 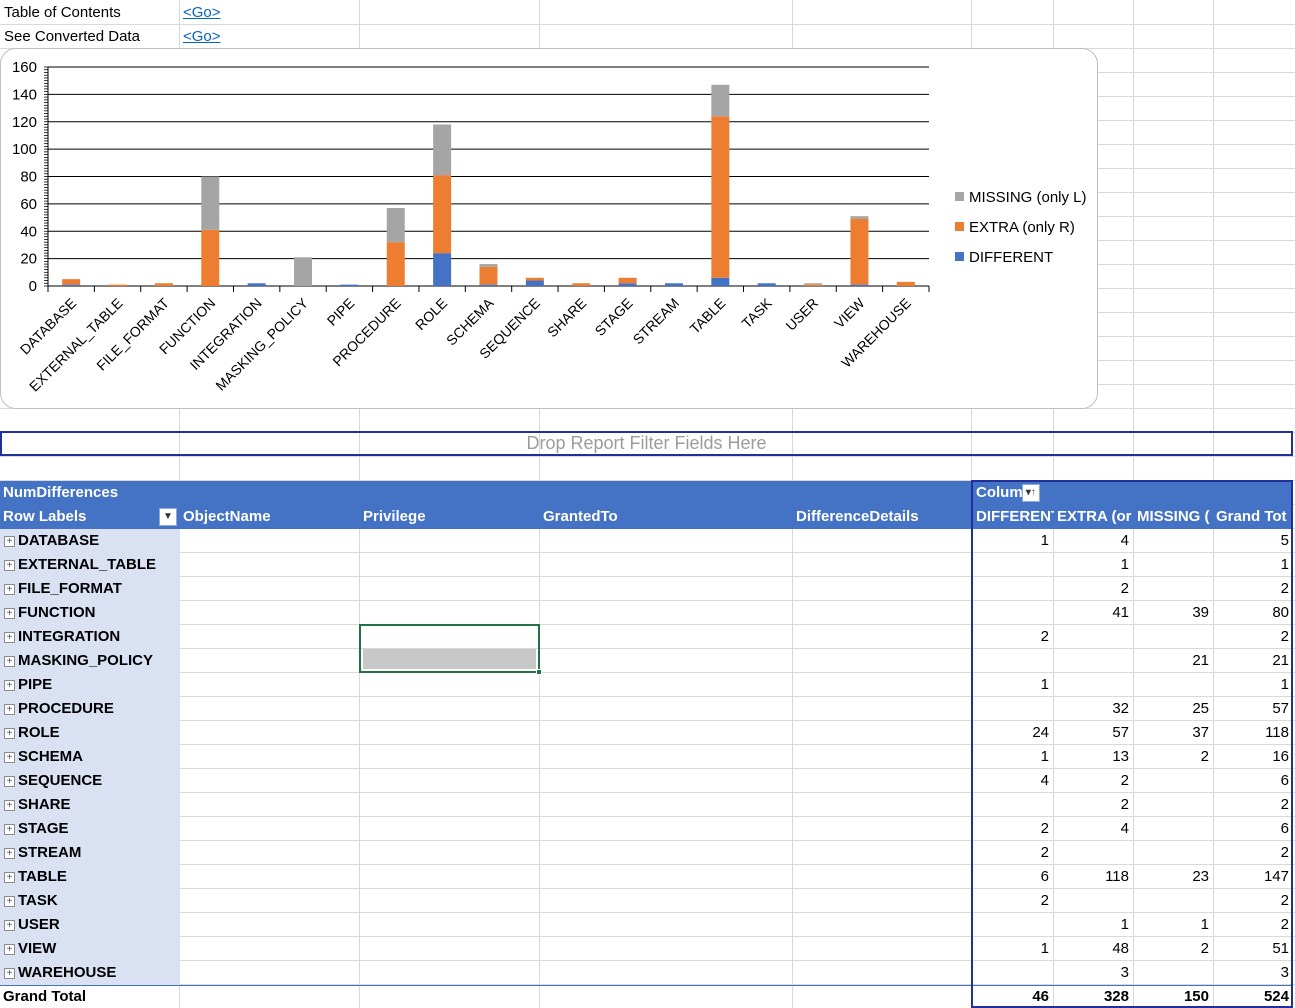 I want to click on row-item: + FILE_FORMAT, so click(x=63, y=589).